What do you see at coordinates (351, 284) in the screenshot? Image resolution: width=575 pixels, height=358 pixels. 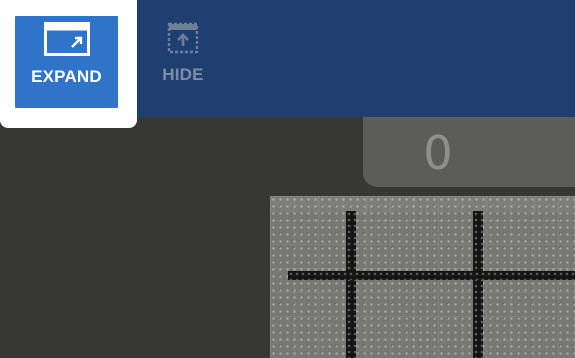 I see `vertical-track-left` at bounding box center [351, 284].